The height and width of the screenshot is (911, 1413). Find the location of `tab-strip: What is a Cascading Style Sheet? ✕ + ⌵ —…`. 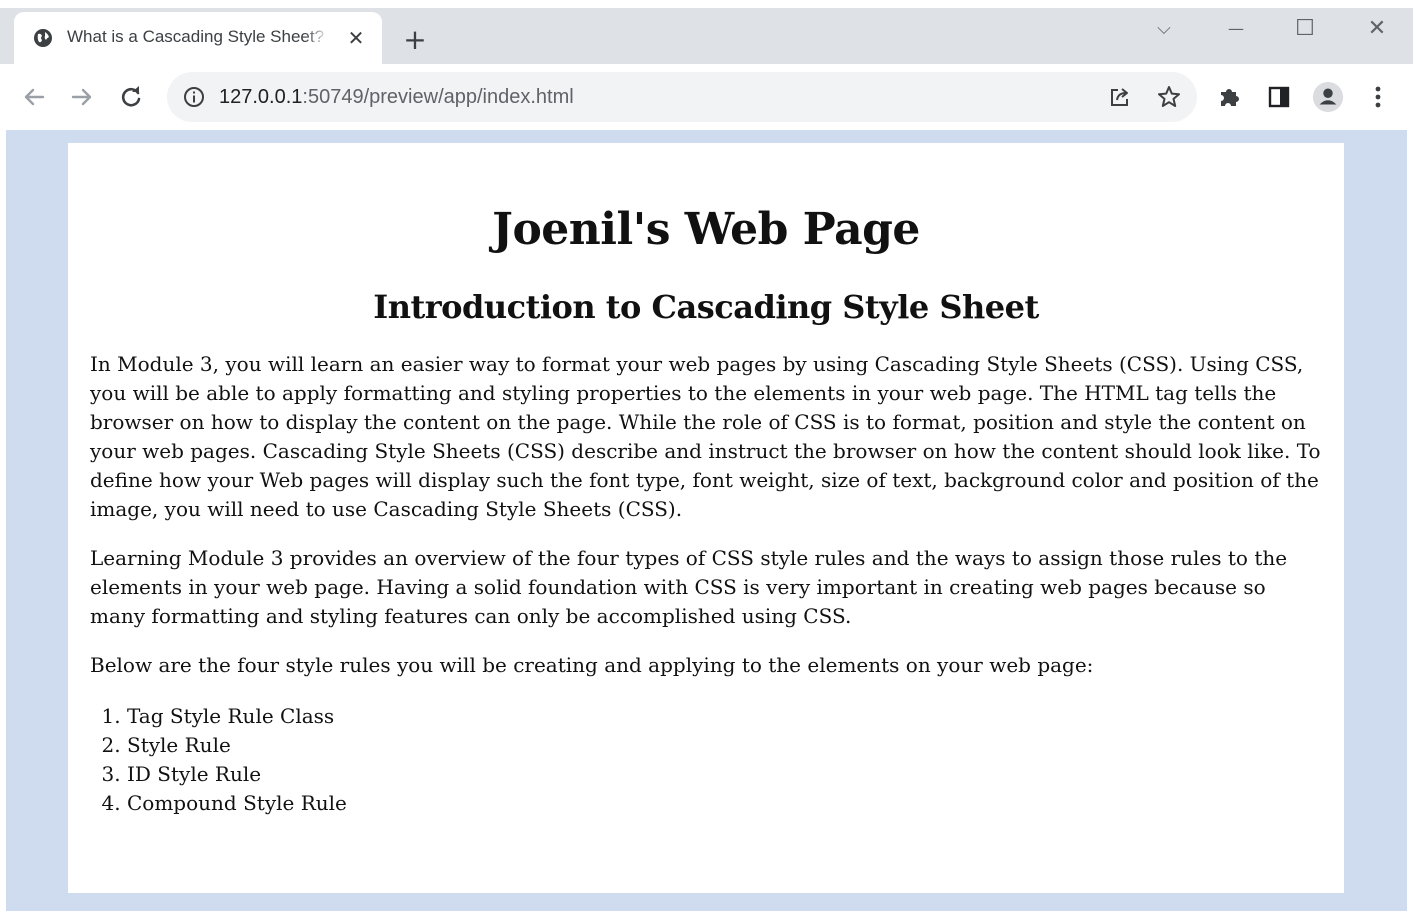

tab-strip: What is a Cascading Style Sheet? ✕ + ⌵ —… is located at coordinates (706, 32).